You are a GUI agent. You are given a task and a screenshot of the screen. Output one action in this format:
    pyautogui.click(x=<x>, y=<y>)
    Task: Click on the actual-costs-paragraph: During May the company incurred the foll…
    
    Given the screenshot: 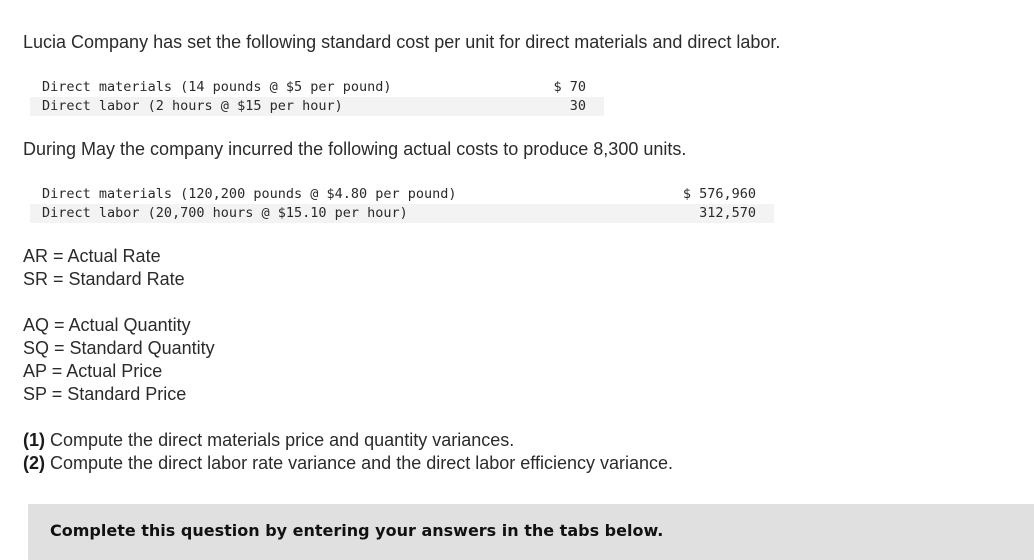 What is the action you would take?
    pyautogui.click(x=355, y=149)
    